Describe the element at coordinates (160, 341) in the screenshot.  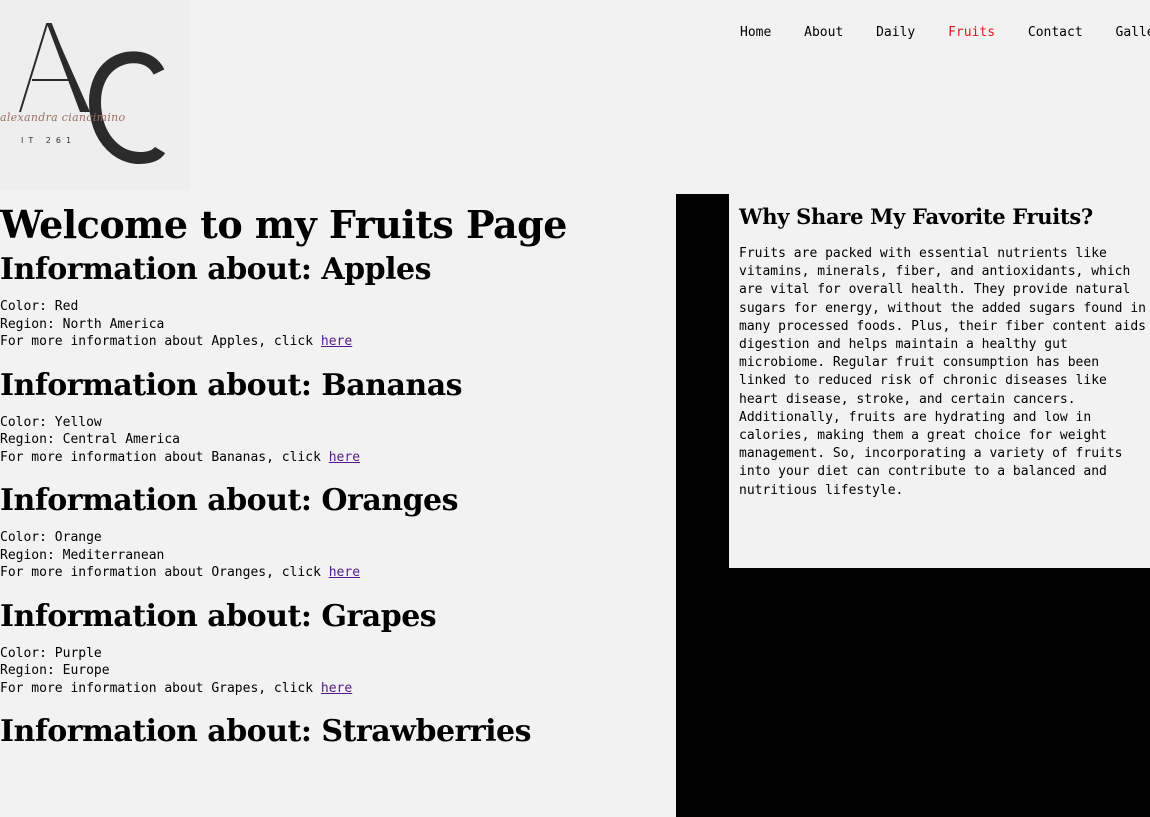
I see `fruit-more-text: For more information about Apples, click` at that location.